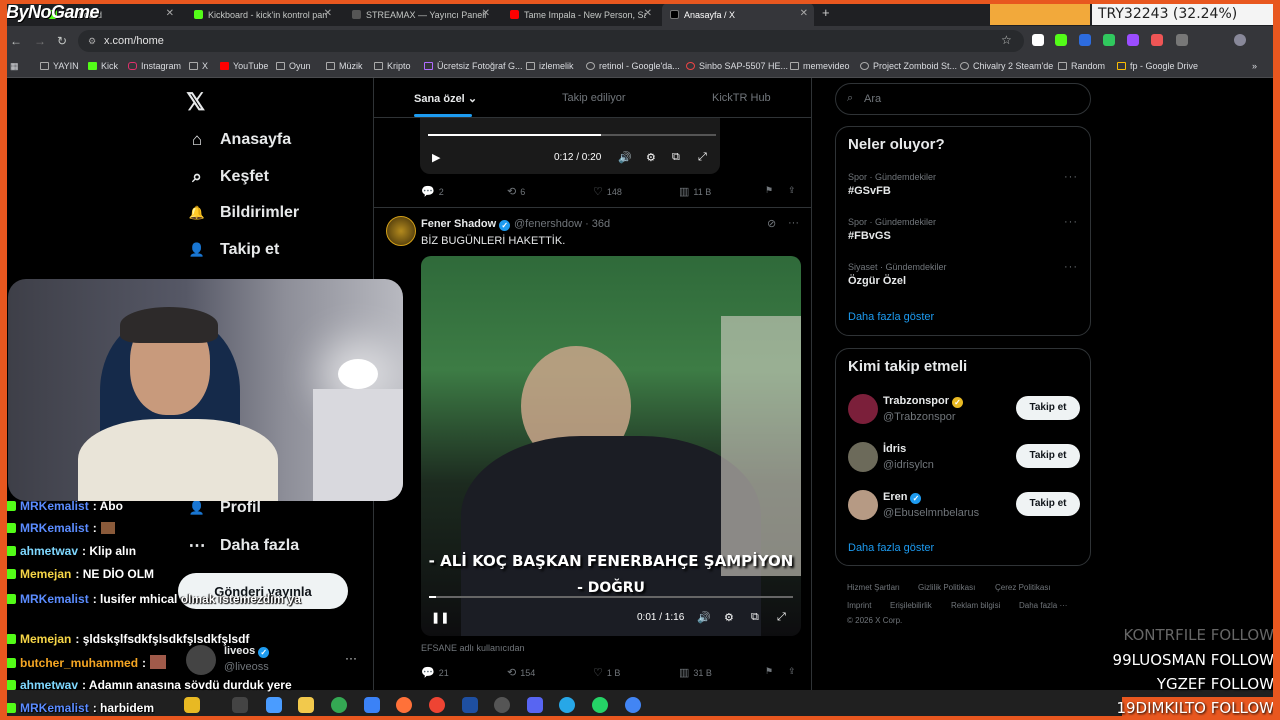 This screenshot has width=1280, height=720. What do you see at coordinates (344, 66) in the screenshot?
I see `bookmark-item: Müzik` at bounding box center [344, 66].